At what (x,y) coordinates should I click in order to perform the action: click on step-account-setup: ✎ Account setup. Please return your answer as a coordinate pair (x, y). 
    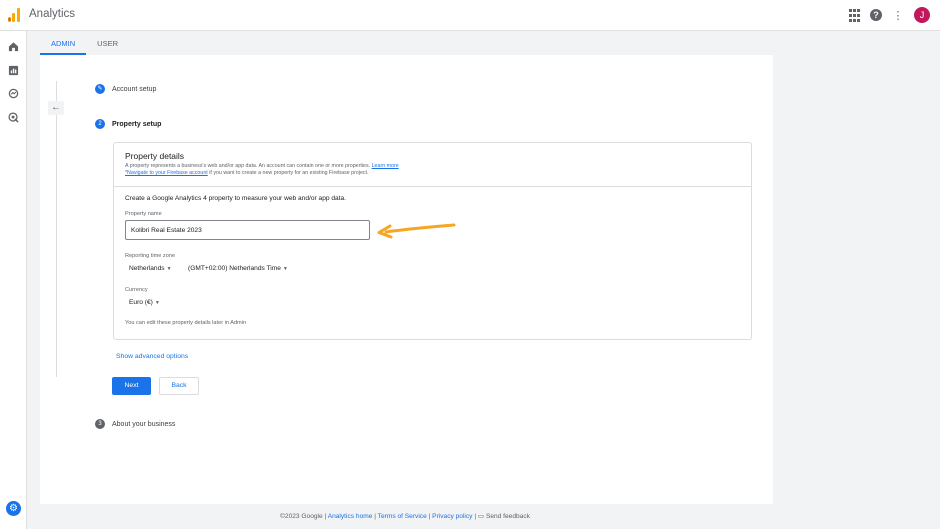
    Looking at the image, I should click on (125, 89).